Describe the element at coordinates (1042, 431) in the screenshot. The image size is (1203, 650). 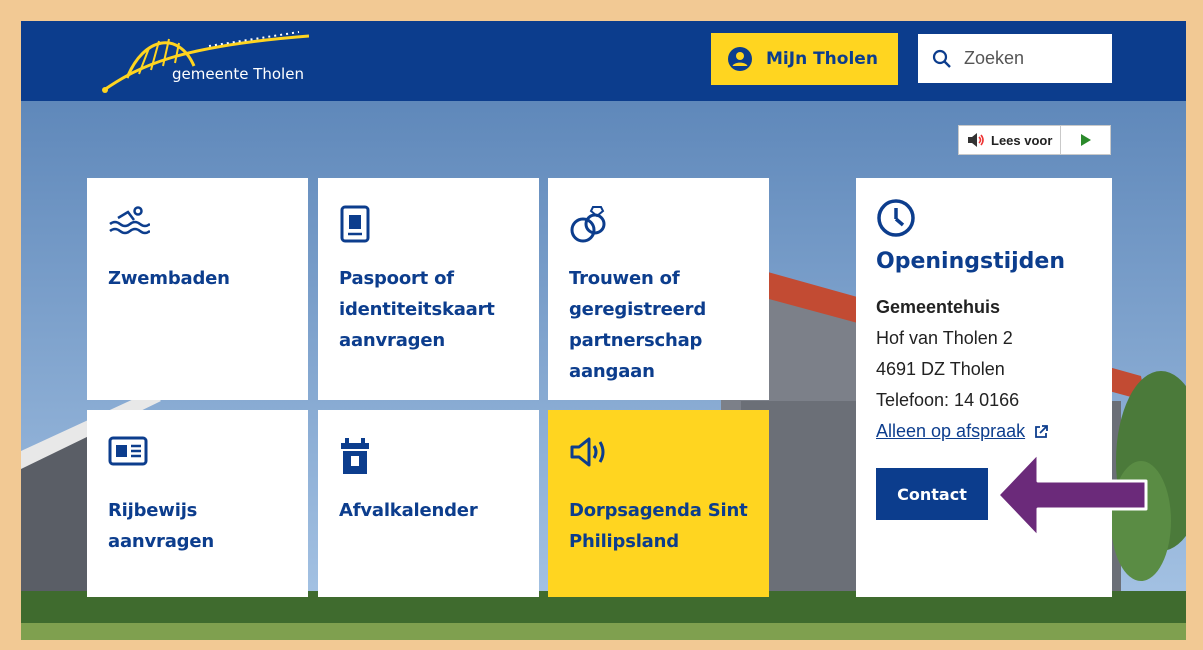
I see `external-link-icon` at that location.